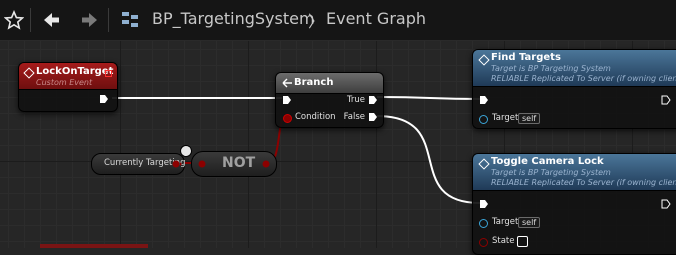 This screenshot has width=676, height=255. Describe the element at coordinates (130, 19) in the screenshot. I see `blueprint-graph-icon` at that location.